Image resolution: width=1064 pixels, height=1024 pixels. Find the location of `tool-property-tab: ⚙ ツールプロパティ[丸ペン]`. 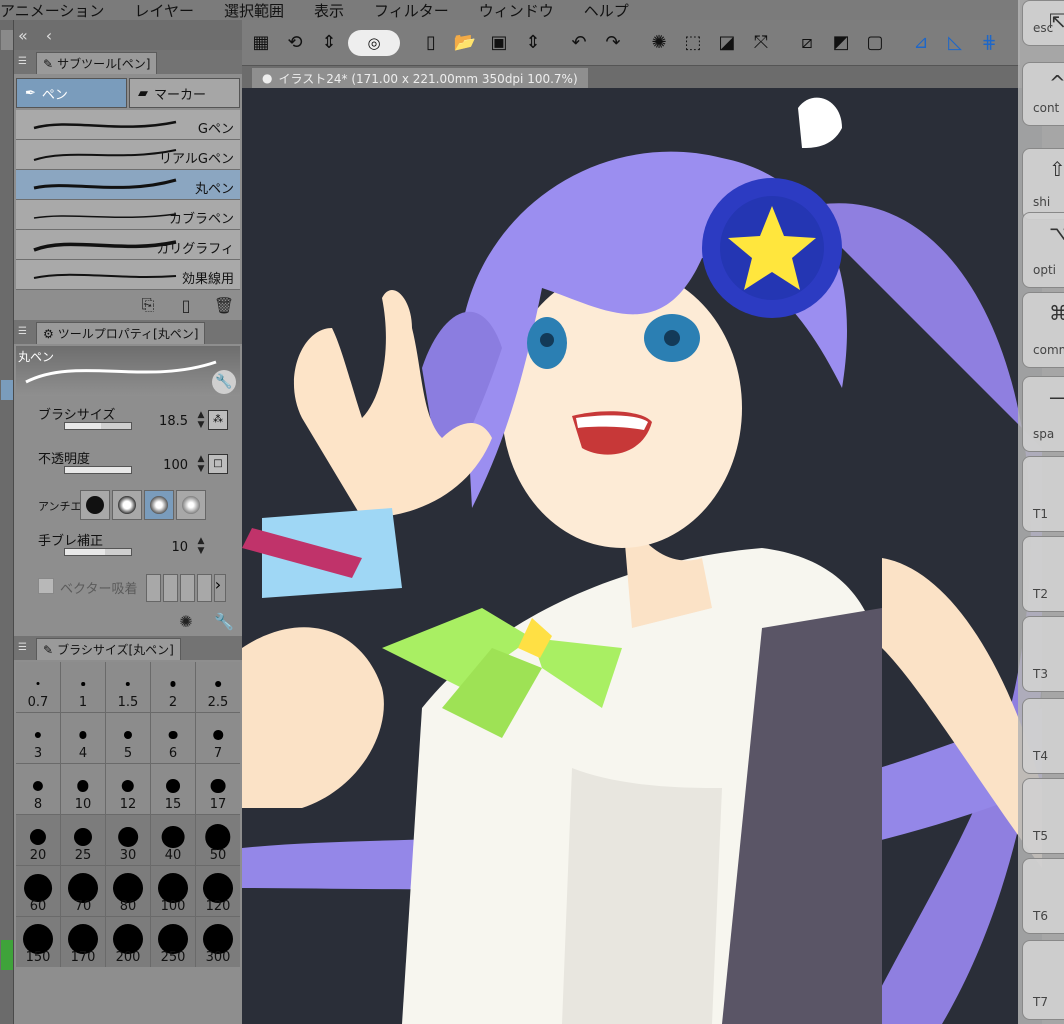

tool-property-tab: ⚙ ツールプロパティ[丸ペン] is located at coordinates (121, 333).